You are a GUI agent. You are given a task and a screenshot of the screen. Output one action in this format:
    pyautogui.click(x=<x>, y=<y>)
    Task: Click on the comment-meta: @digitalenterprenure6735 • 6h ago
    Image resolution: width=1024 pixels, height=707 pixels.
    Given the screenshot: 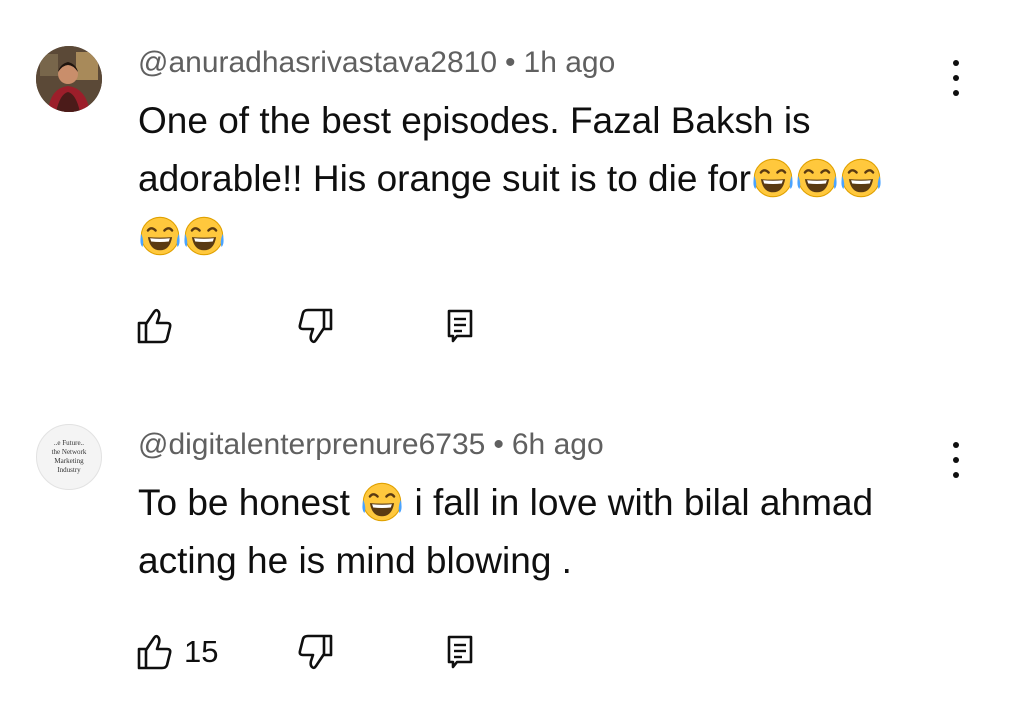 What is the action you would take?
    pyautogui.click(x=371, y=445)
    